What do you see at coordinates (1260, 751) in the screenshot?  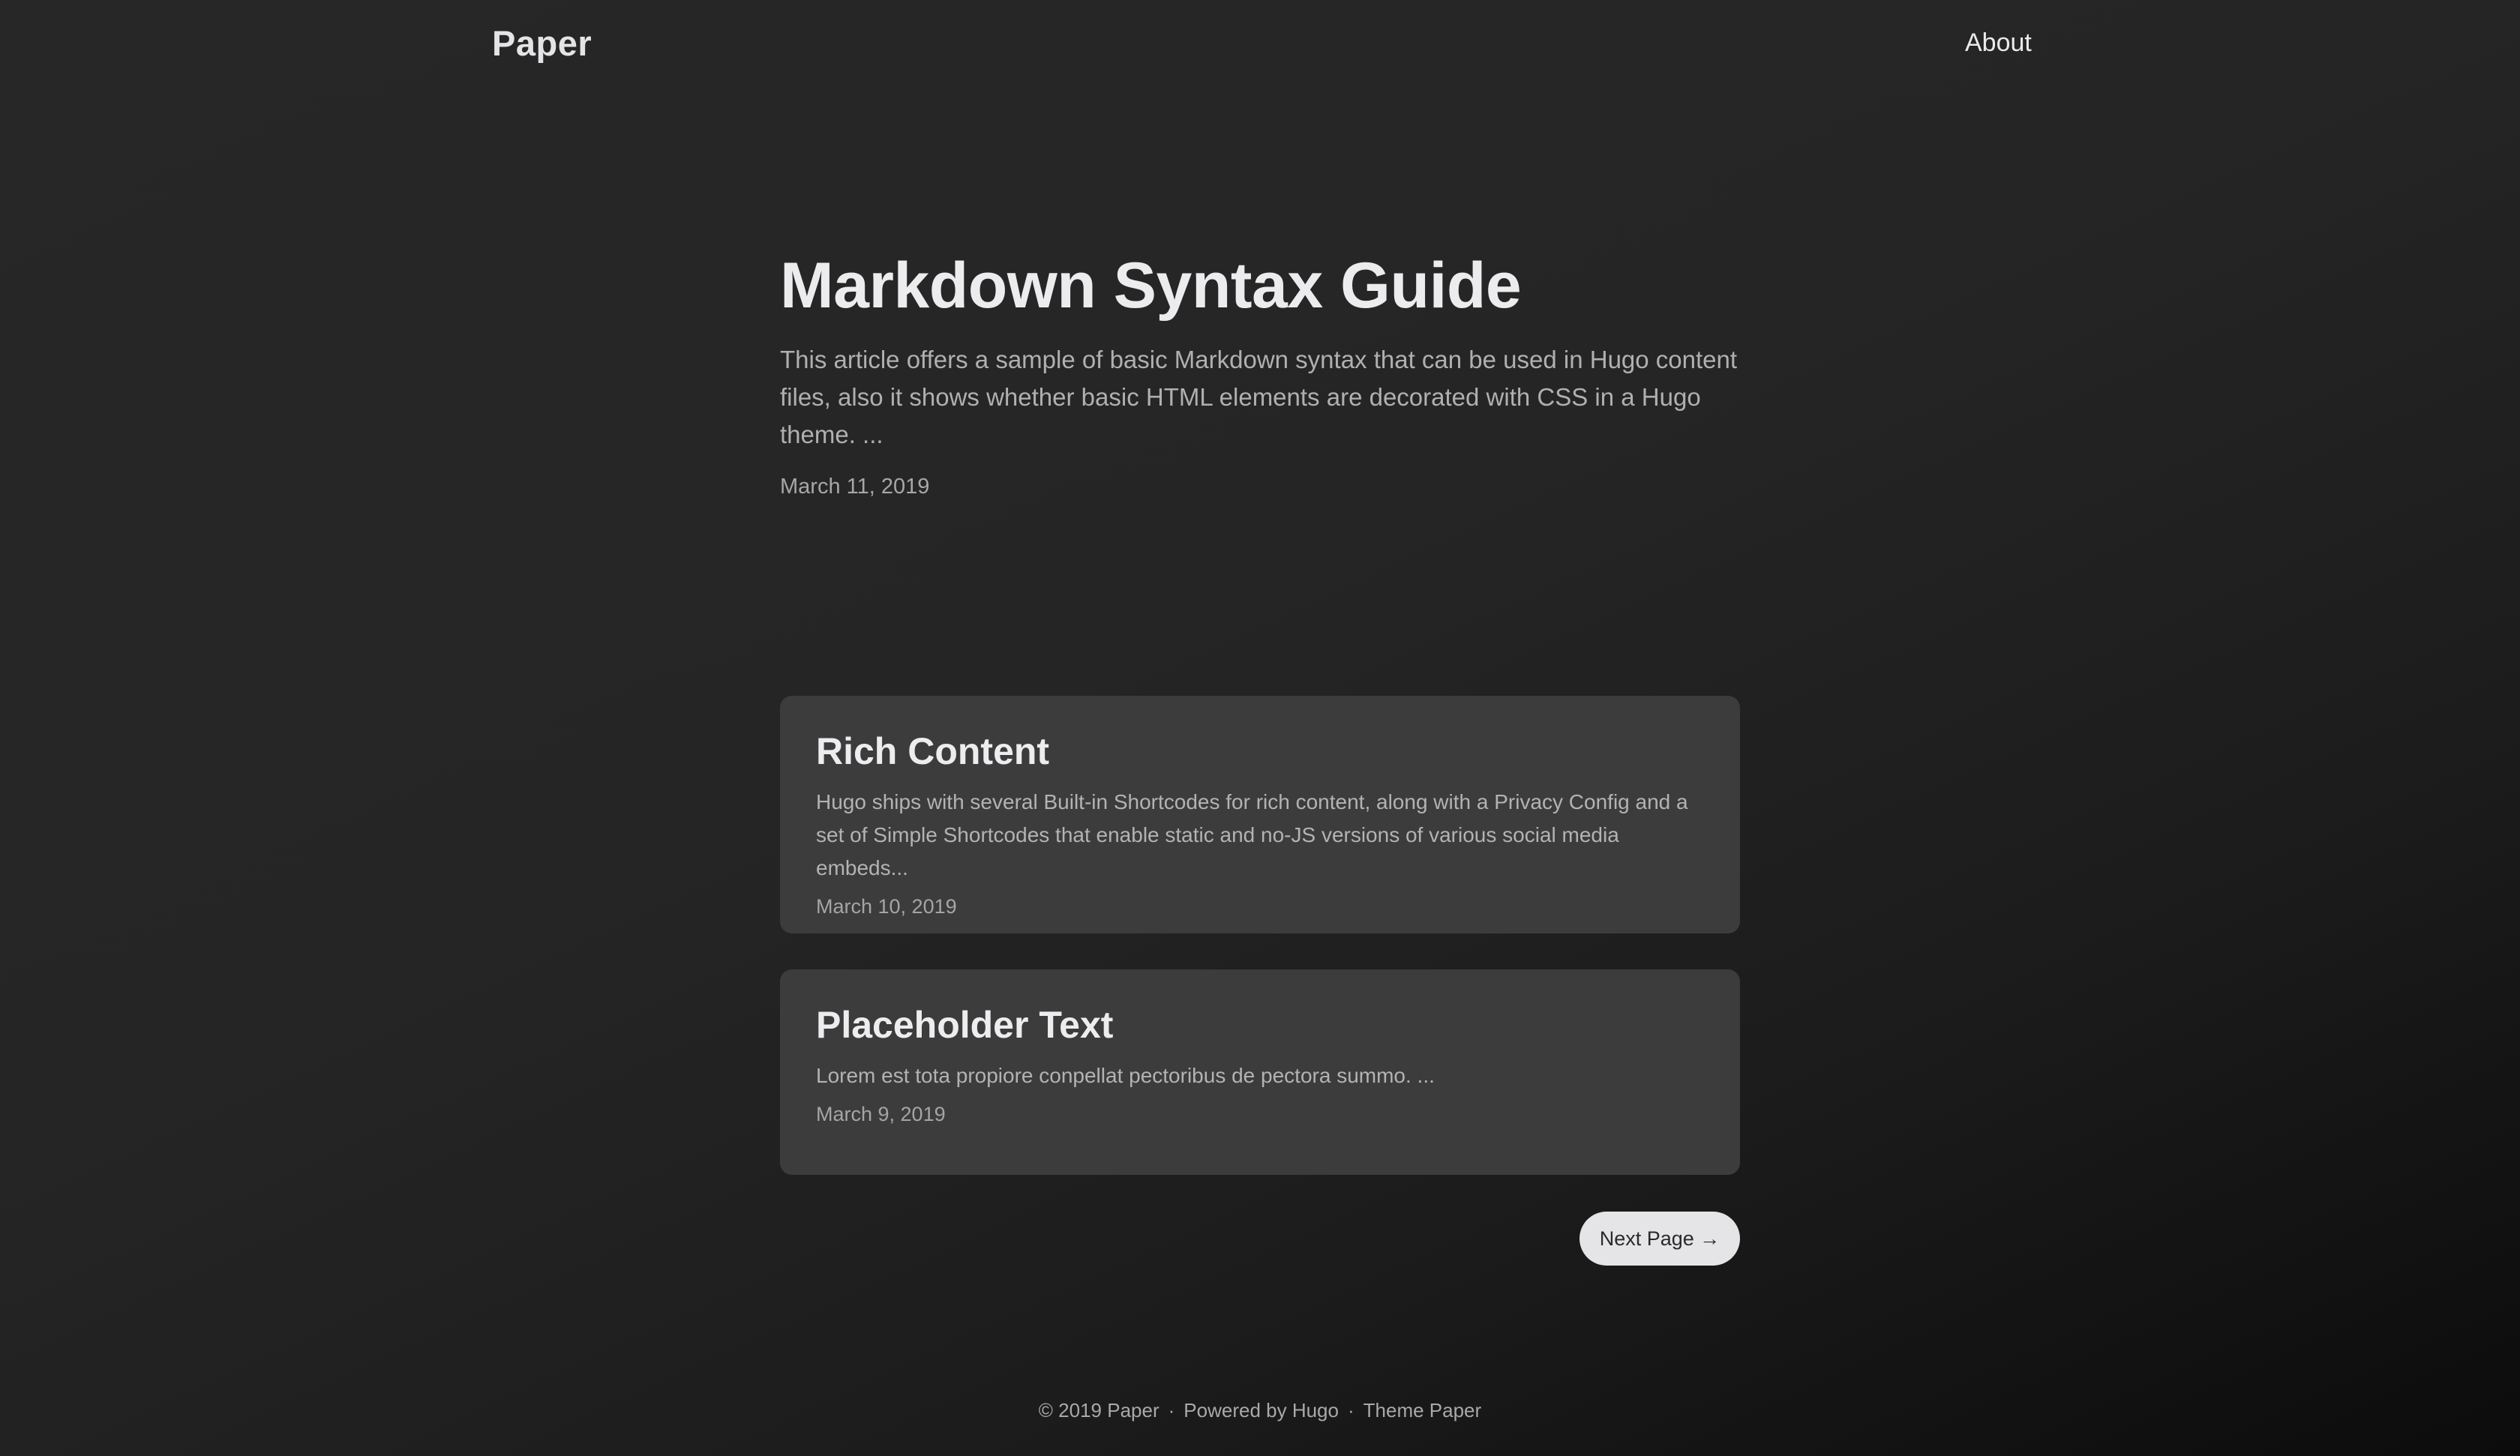 I see `post-card-title: Rich Content` at bounding box center [1260, 751].